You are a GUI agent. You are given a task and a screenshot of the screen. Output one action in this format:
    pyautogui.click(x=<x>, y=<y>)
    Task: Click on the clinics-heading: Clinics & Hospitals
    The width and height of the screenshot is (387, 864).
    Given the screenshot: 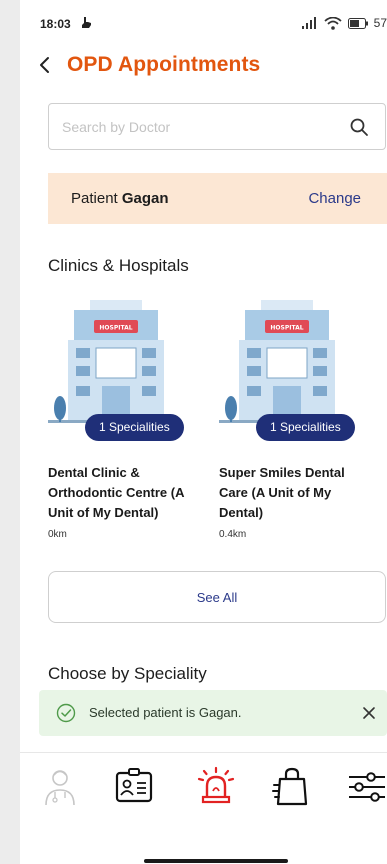 What is the action you would take?
    pyautogui.click(x=118, y=265)
    